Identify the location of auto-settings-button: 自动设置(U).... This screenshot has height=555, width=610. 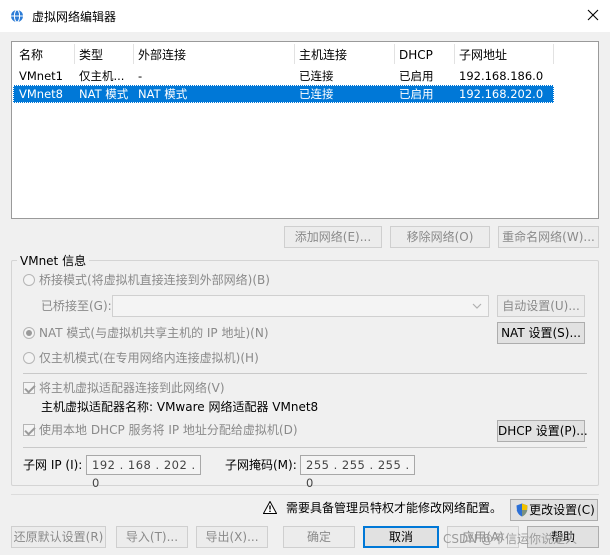
(541, 306).